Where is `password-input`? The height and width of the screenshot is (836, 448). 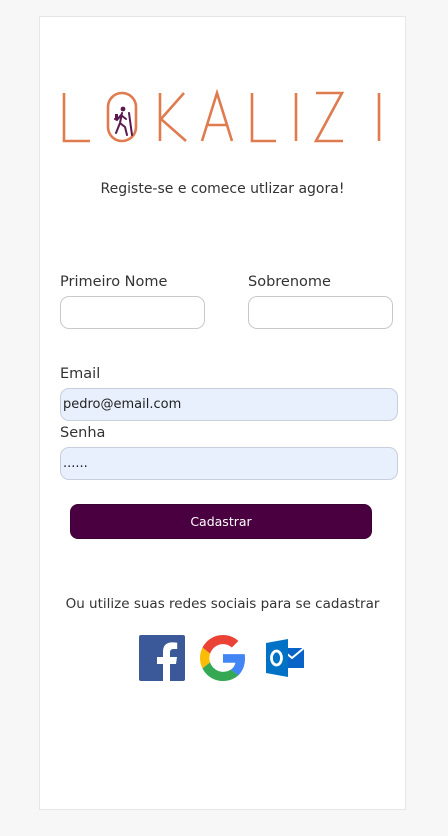 password-input is located at coordinates (229, 463).